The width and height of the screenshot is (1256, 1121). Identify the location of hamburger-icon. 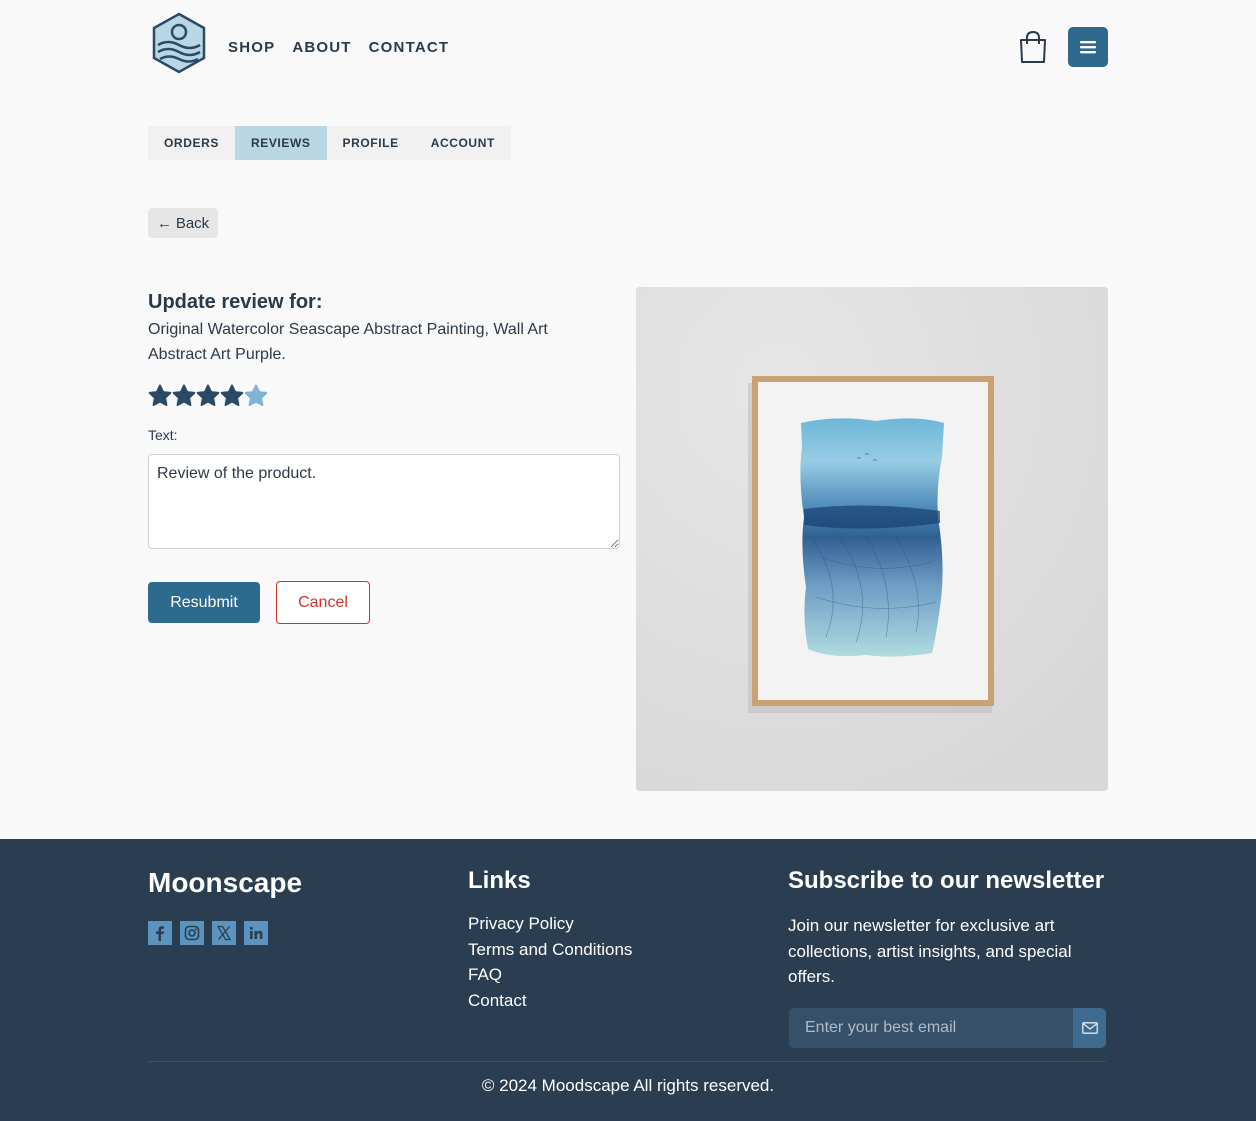
(1088, 47).